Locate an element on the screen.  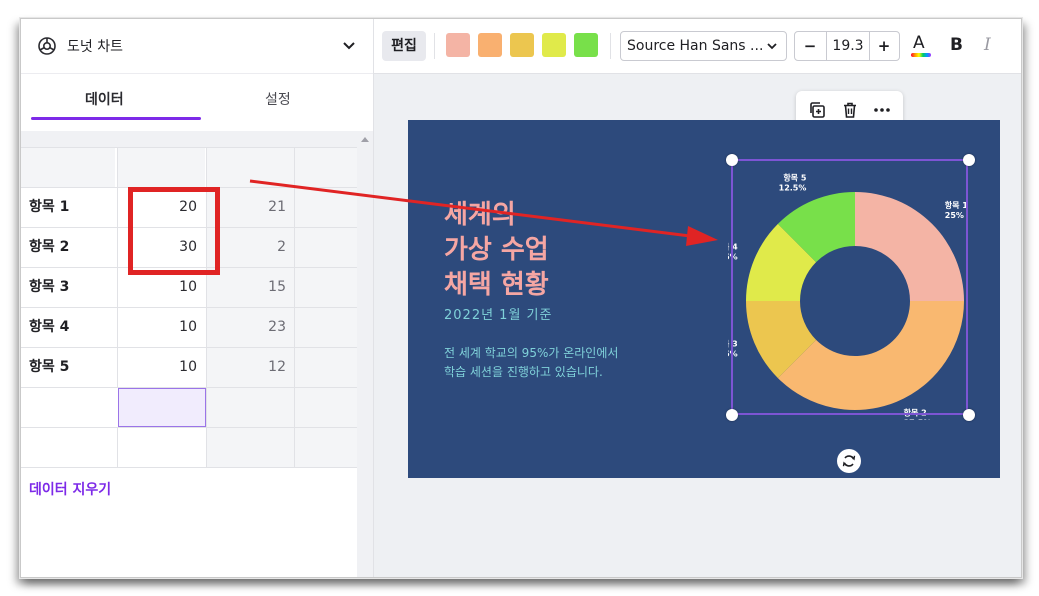
row-label: 항목 3 is located at coordinates (68, 287).